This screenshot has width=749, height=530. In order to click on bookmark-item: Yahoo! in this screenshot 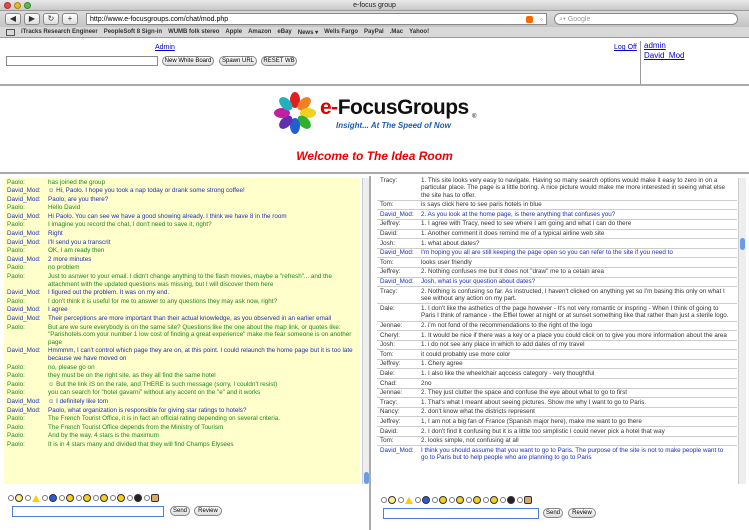, I will do `click(419, 32)`.